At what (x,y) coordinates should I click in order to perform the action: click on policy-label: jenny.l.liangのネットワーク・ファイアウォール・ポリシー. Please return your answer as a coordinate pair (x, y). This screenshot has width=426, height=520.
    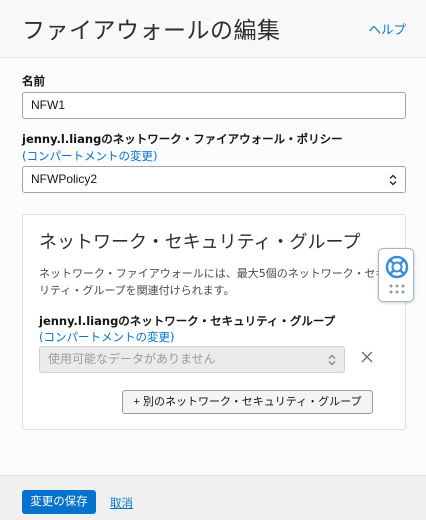
    Looking at the image, I should click on (182, 139).